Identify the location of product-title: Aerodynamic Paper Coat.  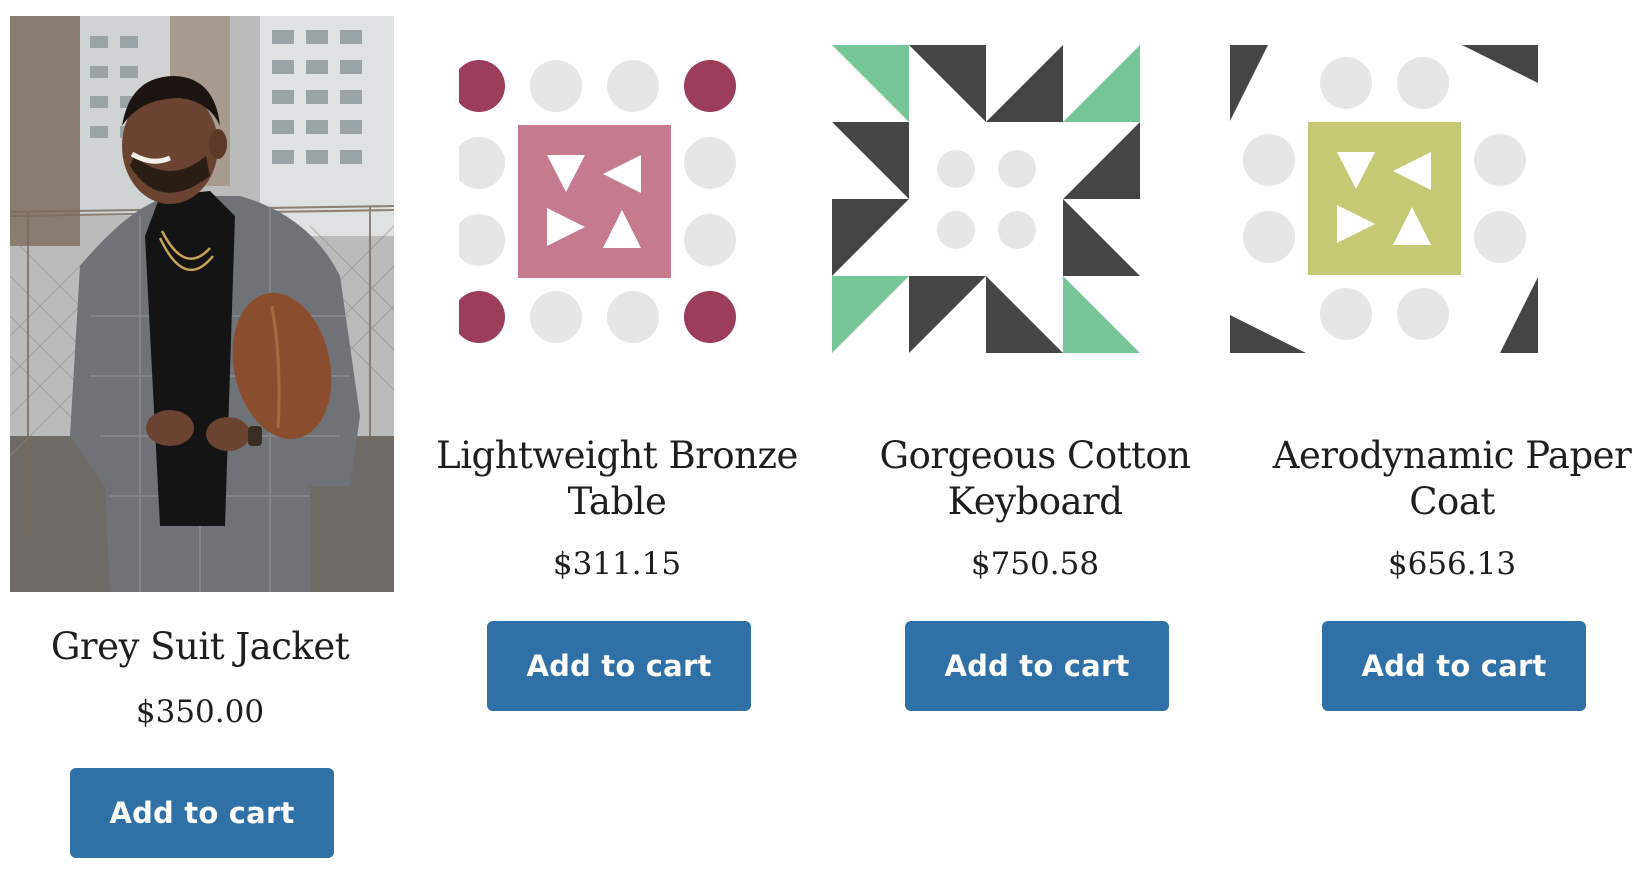
(1450, 479).